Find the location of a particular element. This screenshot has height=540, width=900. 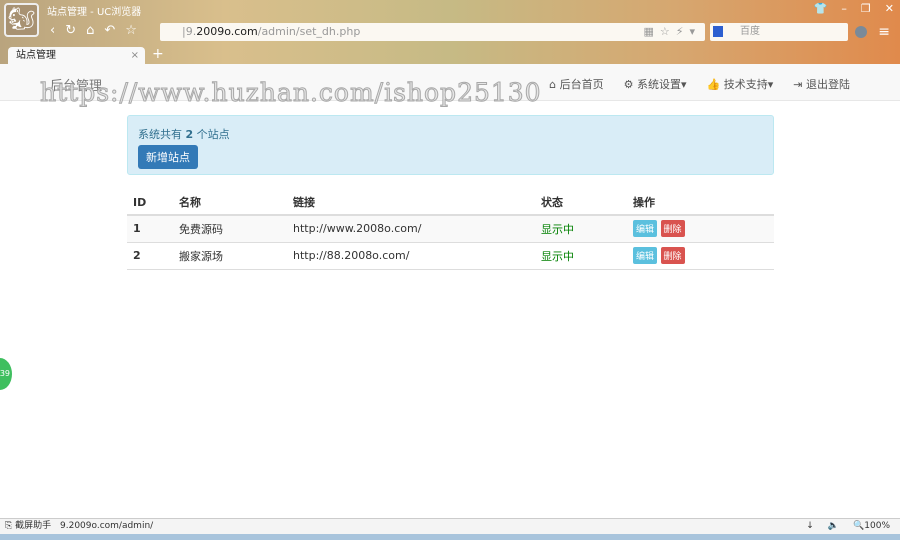

nav-settings: ⚙ 系统设置▾ is located at coordinates (655, 84).